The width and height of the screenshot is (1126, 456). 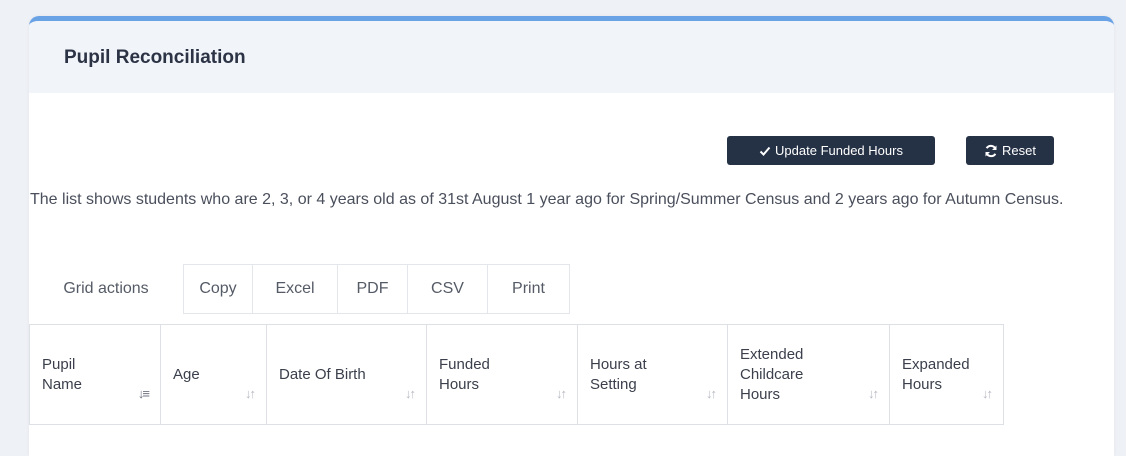 I want to click on grid-actions-label: Grid actions, so click(x=106, y=288).